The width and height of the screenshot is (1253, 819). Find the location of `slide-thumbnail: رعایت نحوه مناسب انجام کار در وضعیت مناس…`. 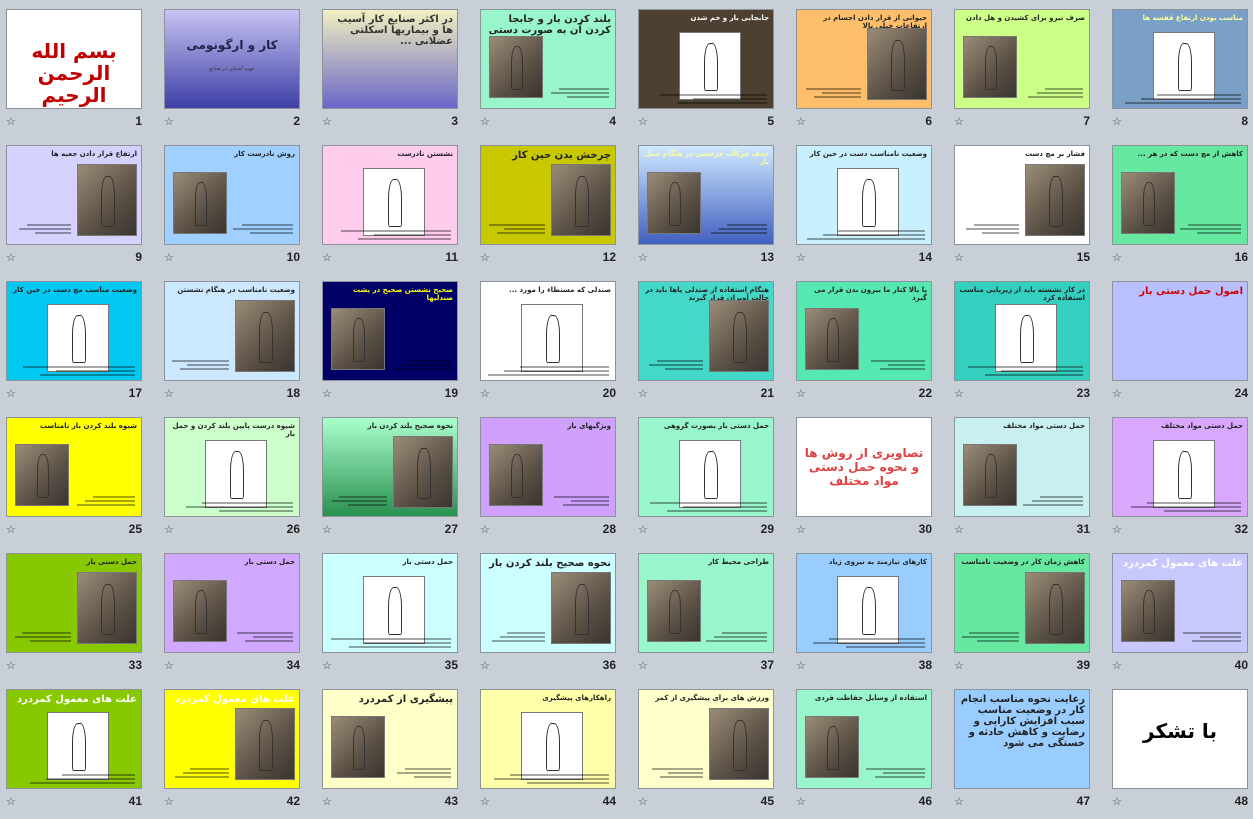

slide-thumbnail: رعایت نحوه مناسب انجام کار در وضعیت مناس… is located at coordinates (1022, 739).